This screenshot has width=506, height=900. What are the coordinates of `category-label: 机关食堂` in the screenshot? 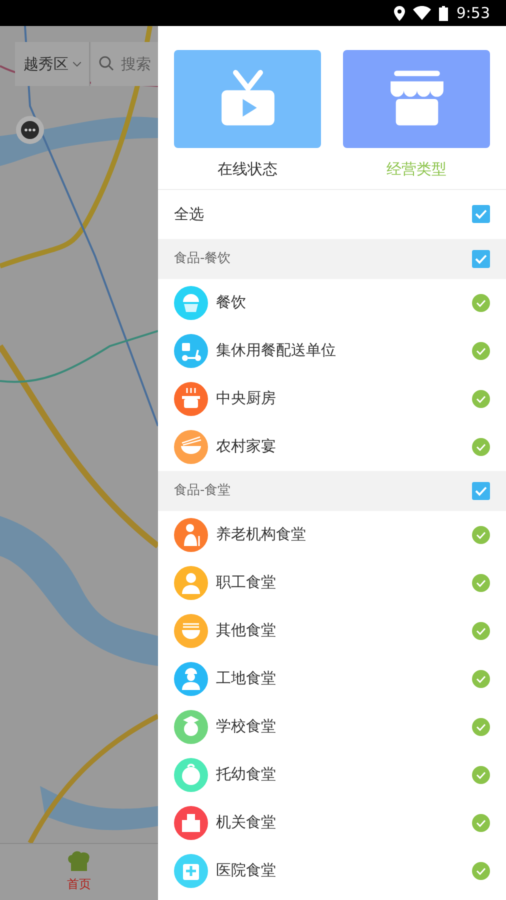 It's located at (246, 823).